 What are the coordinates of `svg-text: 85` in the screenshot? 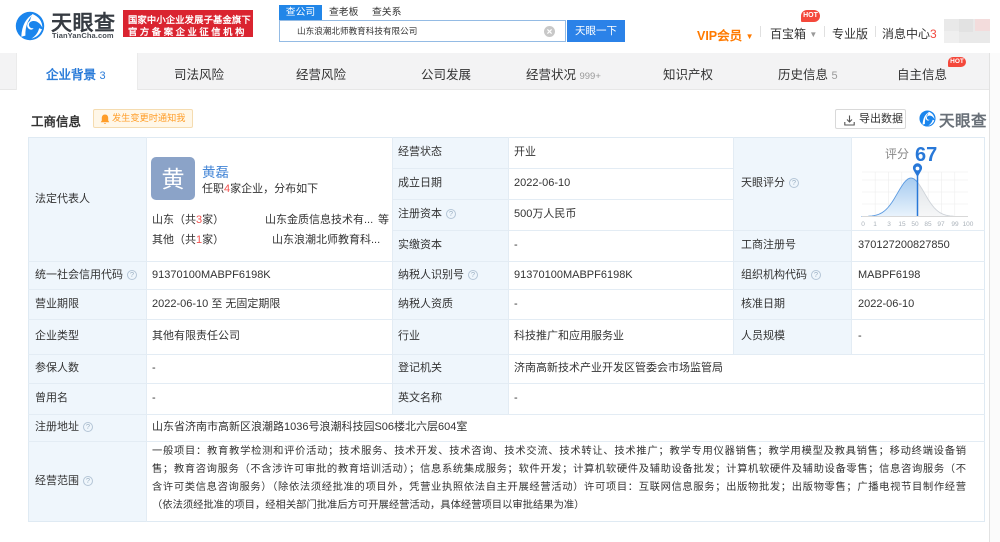 It's located at (928, 224).